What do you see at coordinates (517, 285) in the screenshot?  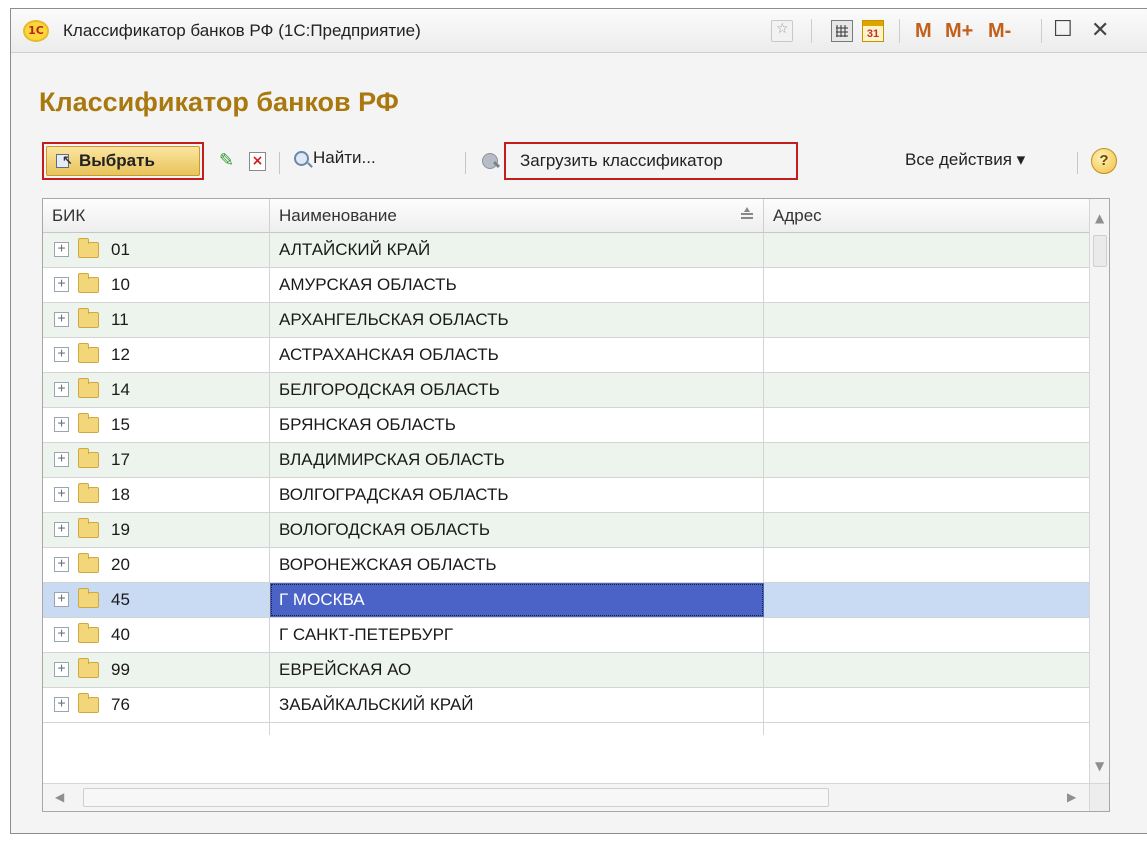 I see `name-cell: АМУРСКАЯ ОБЛАСТЬ` at bounding box center [517, 285].